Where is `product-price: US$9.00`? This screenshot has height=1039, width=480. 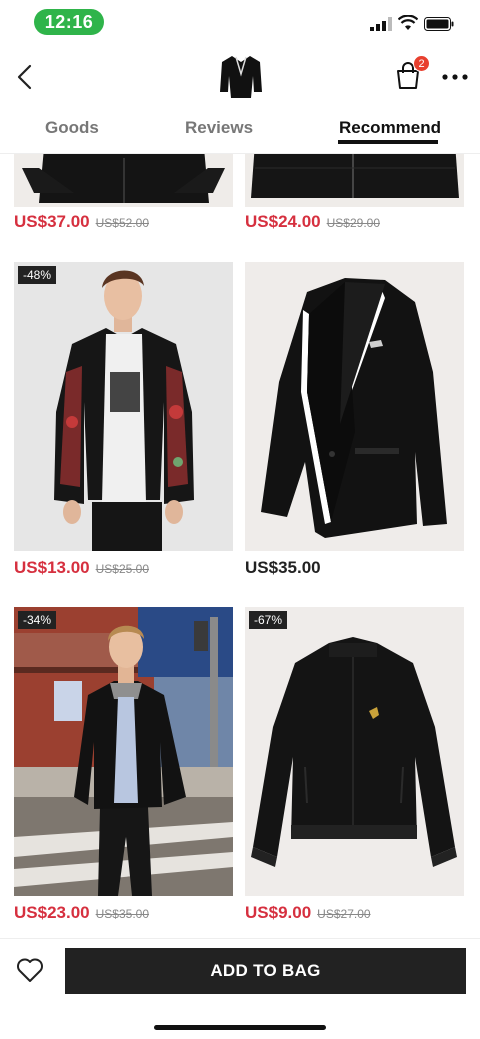
product-price: US$9.00 is located at coordinates (278, 912).